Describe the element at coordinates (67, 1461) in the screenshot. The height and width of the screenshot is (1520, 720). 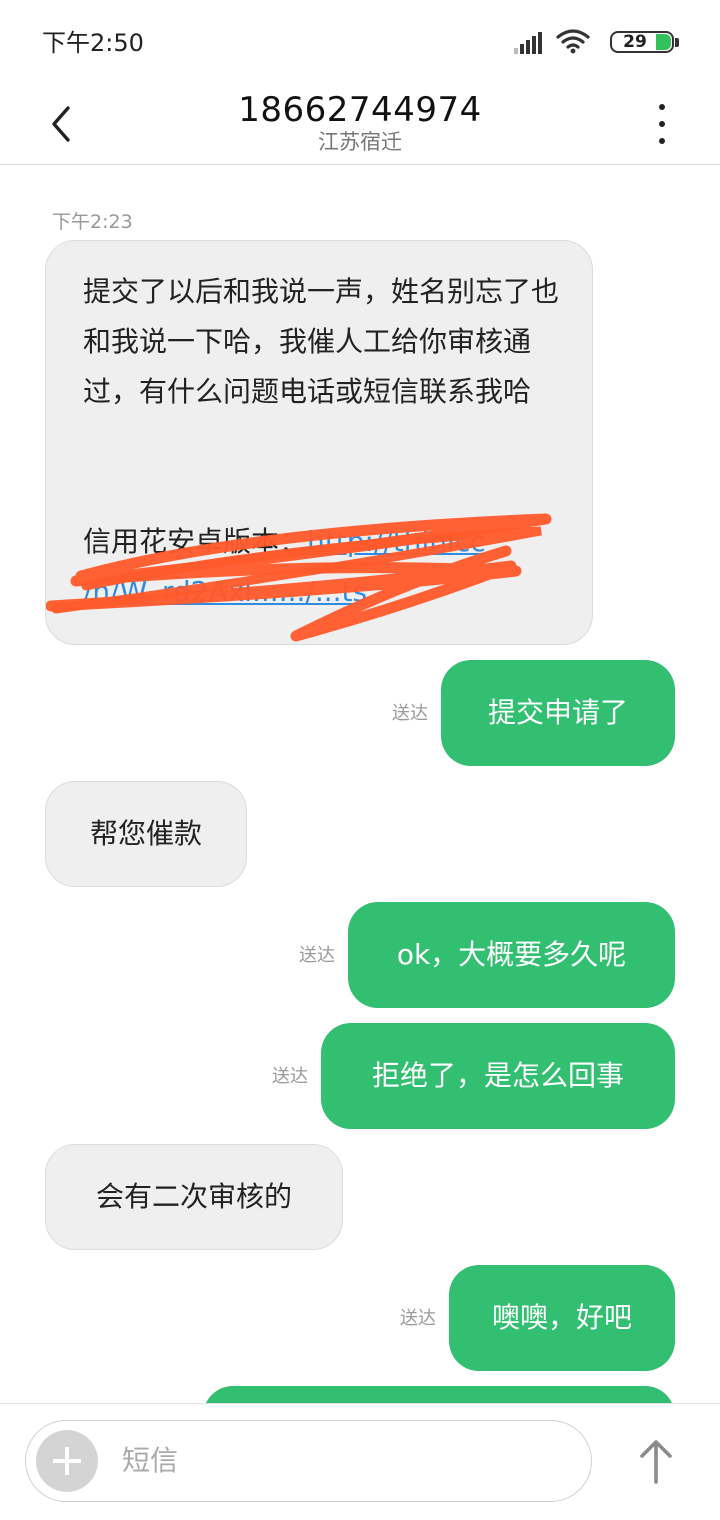
I see `plus-icon` at that location.